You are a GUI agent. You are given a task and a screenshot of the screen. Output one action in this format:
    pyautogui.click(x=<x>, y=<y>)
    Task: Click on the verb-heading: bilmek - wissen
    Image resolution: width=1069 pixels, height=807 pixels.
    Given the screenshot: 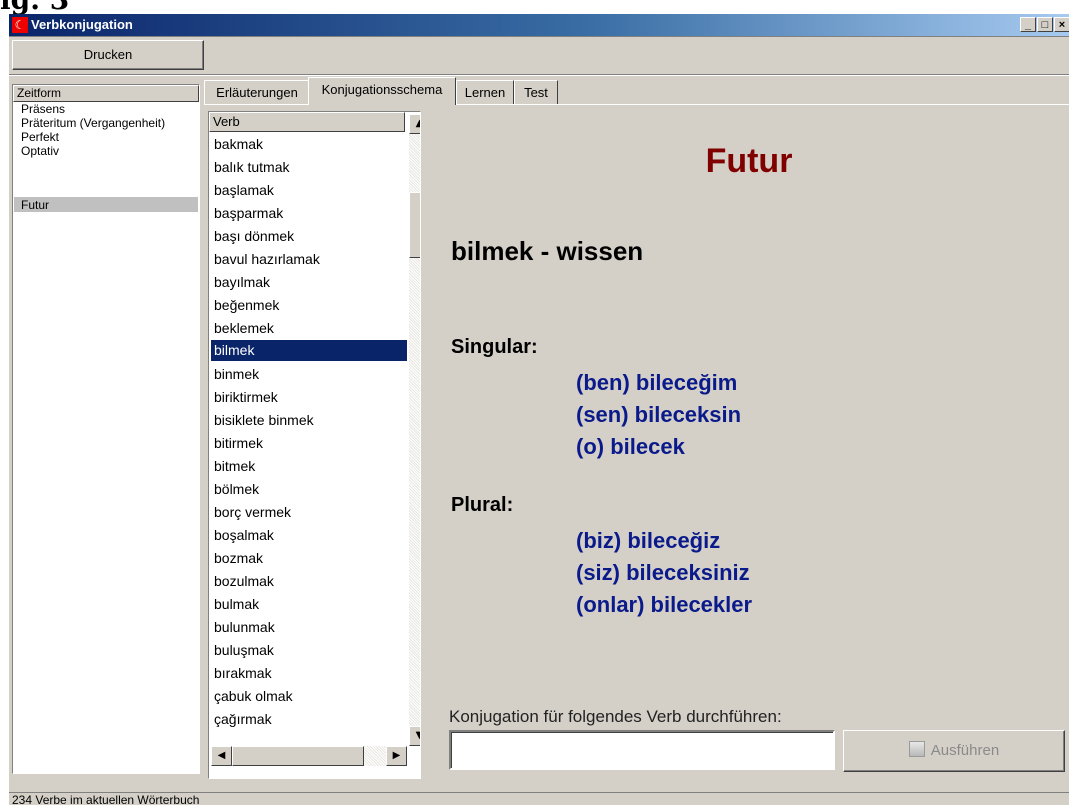 What is the action you would take?
    pyautogui.click(x=547, y=251)
    